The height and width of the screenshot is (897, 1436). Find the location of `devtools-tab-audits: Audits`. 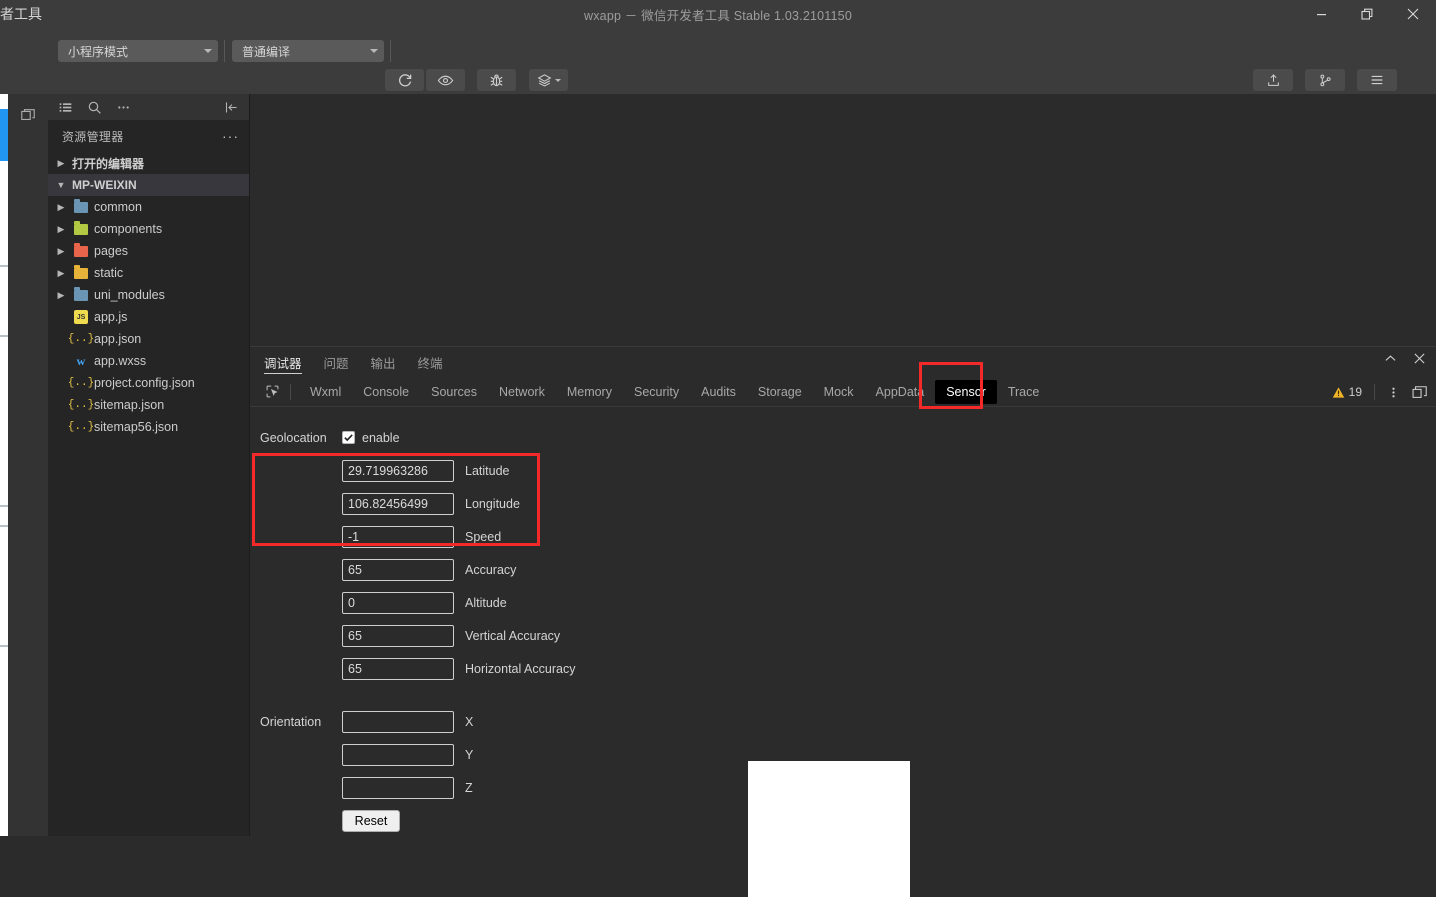

devtools-tab-audits: Audits is located at coordinates (718, 392).